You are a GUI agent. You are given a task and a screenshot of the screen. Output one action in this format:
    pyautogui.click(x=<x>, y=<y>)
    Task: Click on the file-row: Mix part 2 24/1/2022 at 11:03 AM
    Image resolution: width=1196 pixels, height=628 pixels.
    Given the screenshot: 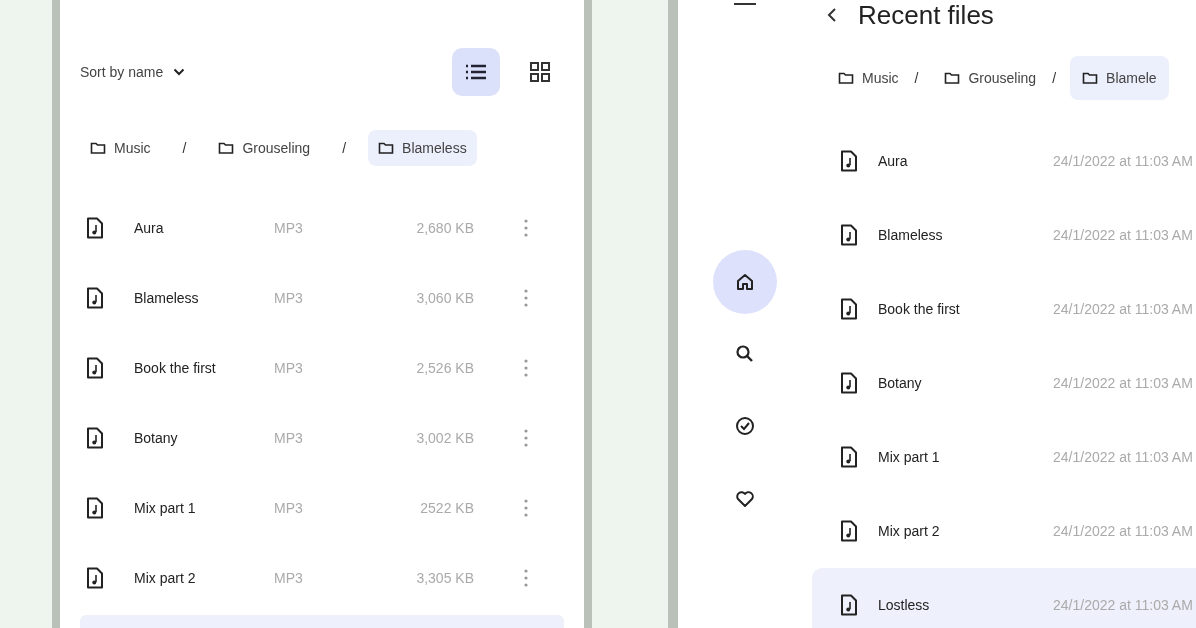 What is the action you would take?
    pyautogui.click(x=1004, y=531)
    